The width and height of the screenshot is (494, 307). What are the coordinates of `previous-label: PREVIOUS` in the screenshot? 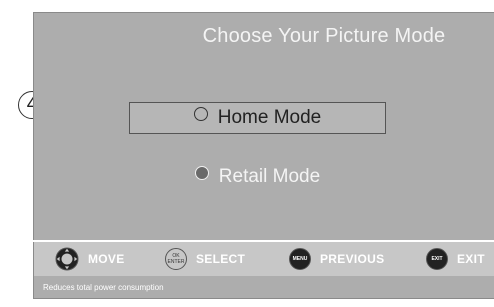 It's located at (352, 259).